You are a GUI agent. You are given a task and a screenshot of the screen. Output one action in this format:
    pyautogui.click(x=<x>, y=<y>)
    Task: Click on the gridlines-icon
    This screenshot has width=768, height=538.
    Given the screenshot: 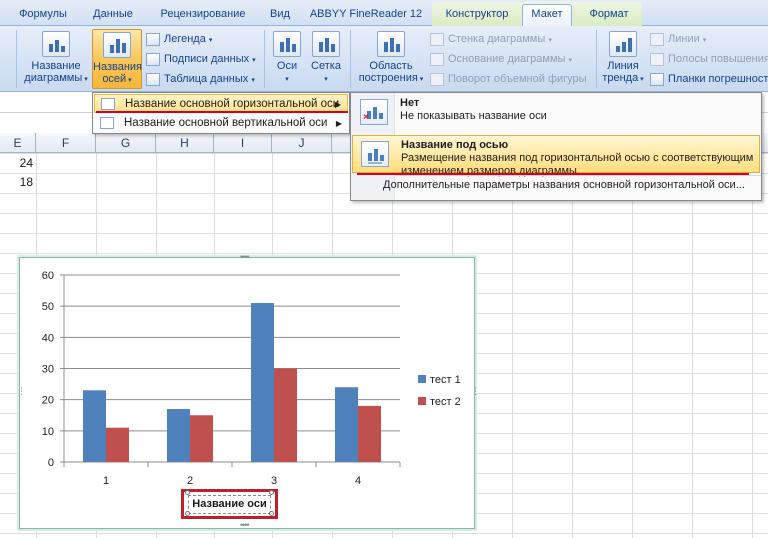 What is the action you would take?
    pyautogui.click(x=326, y=44)
    